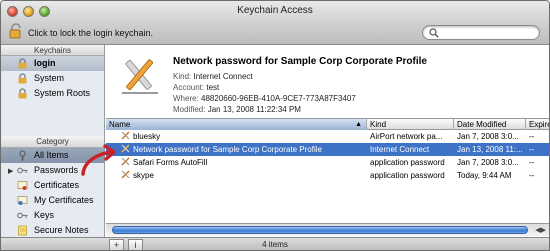 The height and width of the screenshot is (251, 550). Describe the element at coordinates (10, 171) in the screenshot. I see `disclosure-triangle-icon: ▶` at that location.